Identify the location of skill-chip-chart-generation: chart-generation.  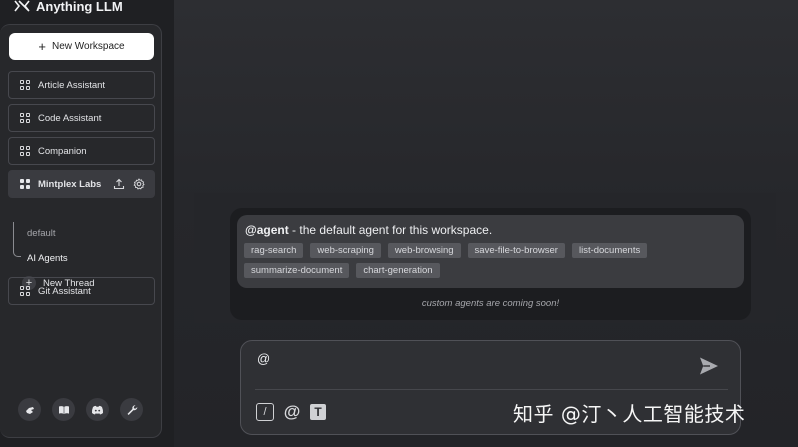
(398, 270).